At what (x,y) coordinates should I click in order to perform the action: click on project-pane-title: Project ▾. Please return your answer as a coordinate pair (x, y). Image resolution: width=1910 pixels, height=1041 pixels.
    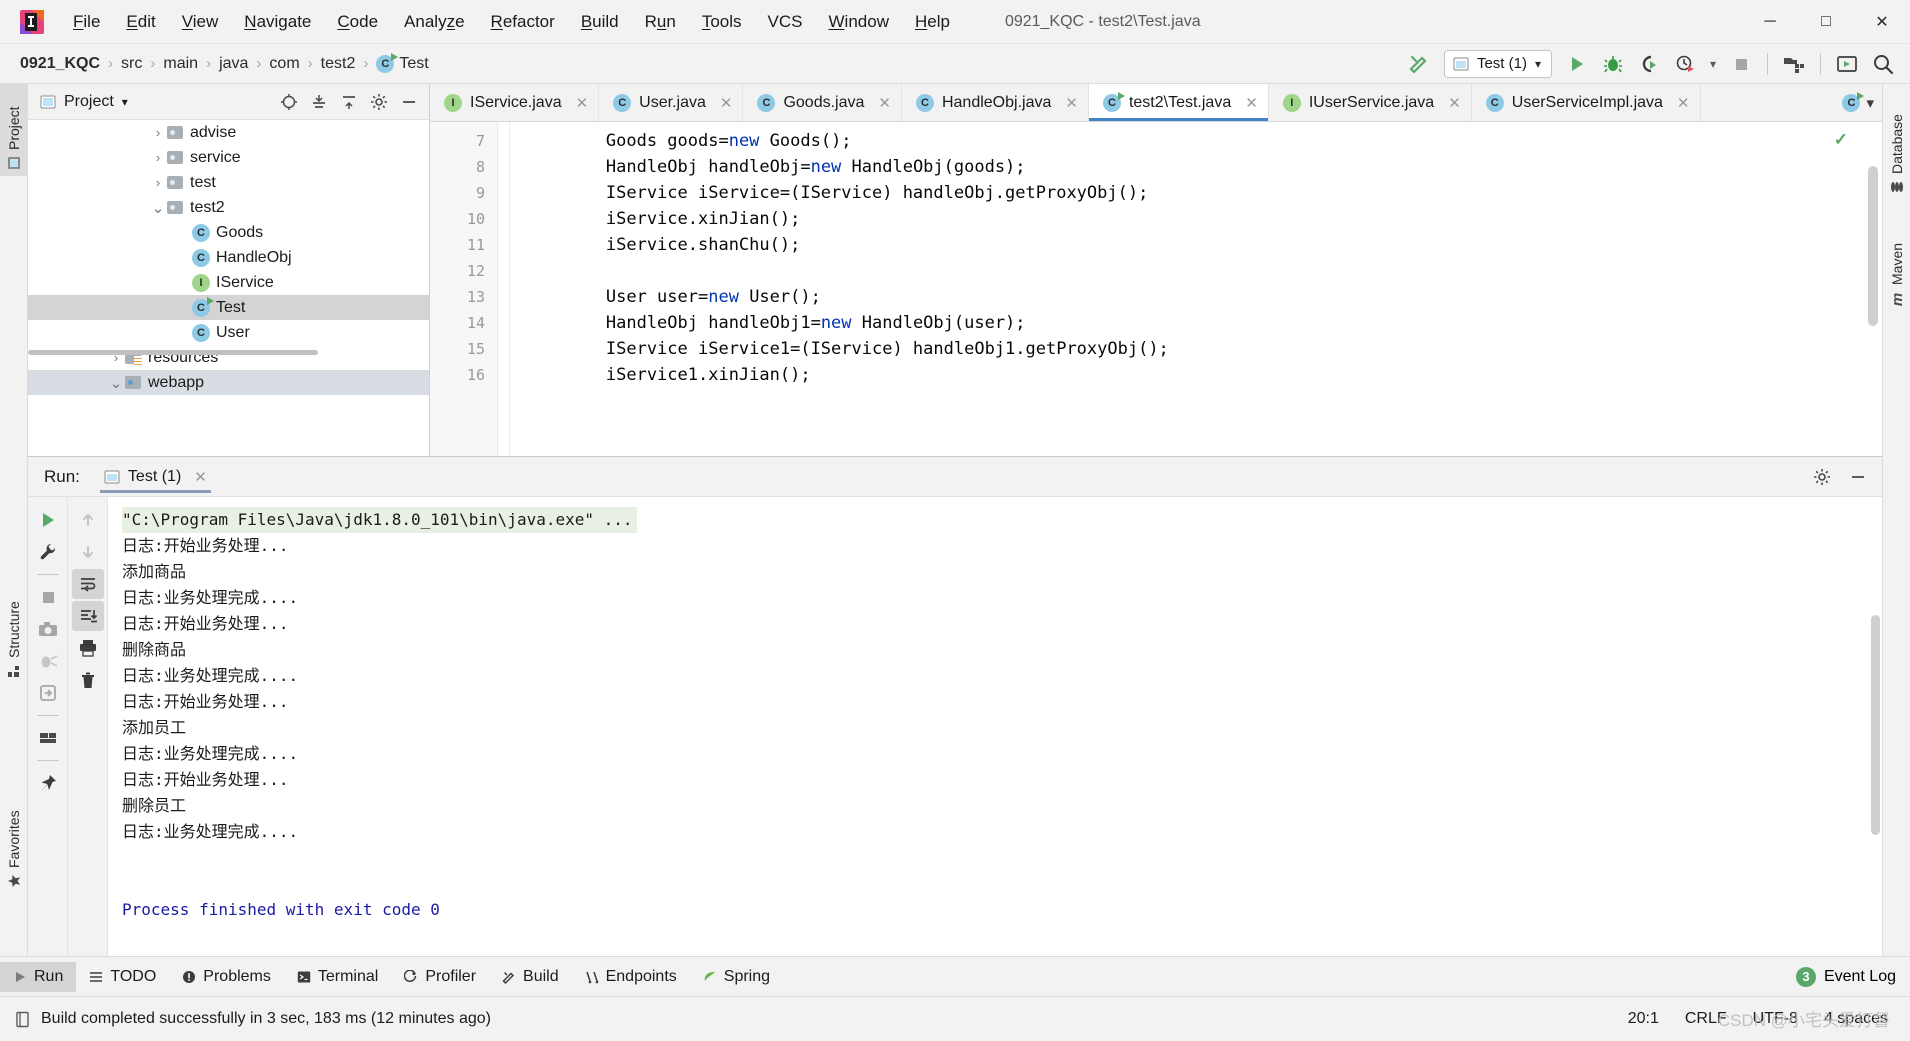
    Looking at the image, I should click on (84, 102).